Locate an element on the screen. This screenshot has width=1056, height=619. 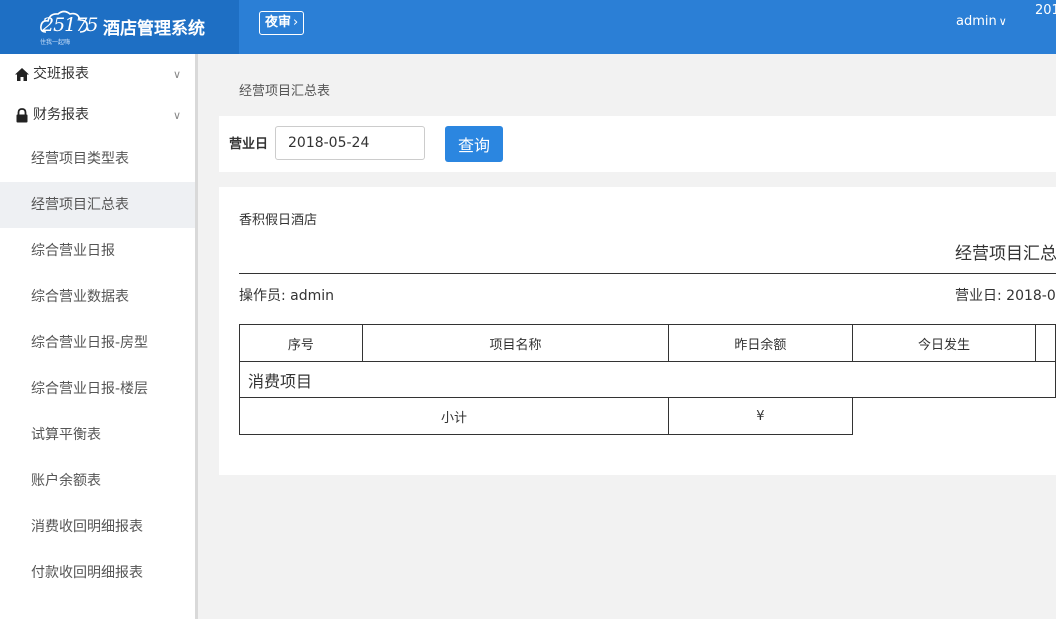
username: admin is located at coordinates (976, 21).